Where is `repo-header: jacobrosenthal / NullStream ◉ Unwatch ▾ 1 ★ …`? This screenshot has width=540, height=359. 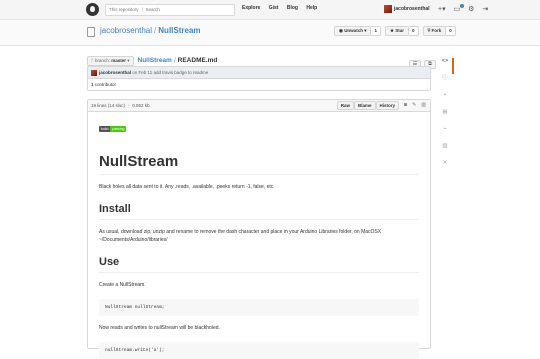 repo-header: jacobrosenthal / NullStream ◉ Unwatch ▾ 1 ★ … is located at coordinates (270, 33).